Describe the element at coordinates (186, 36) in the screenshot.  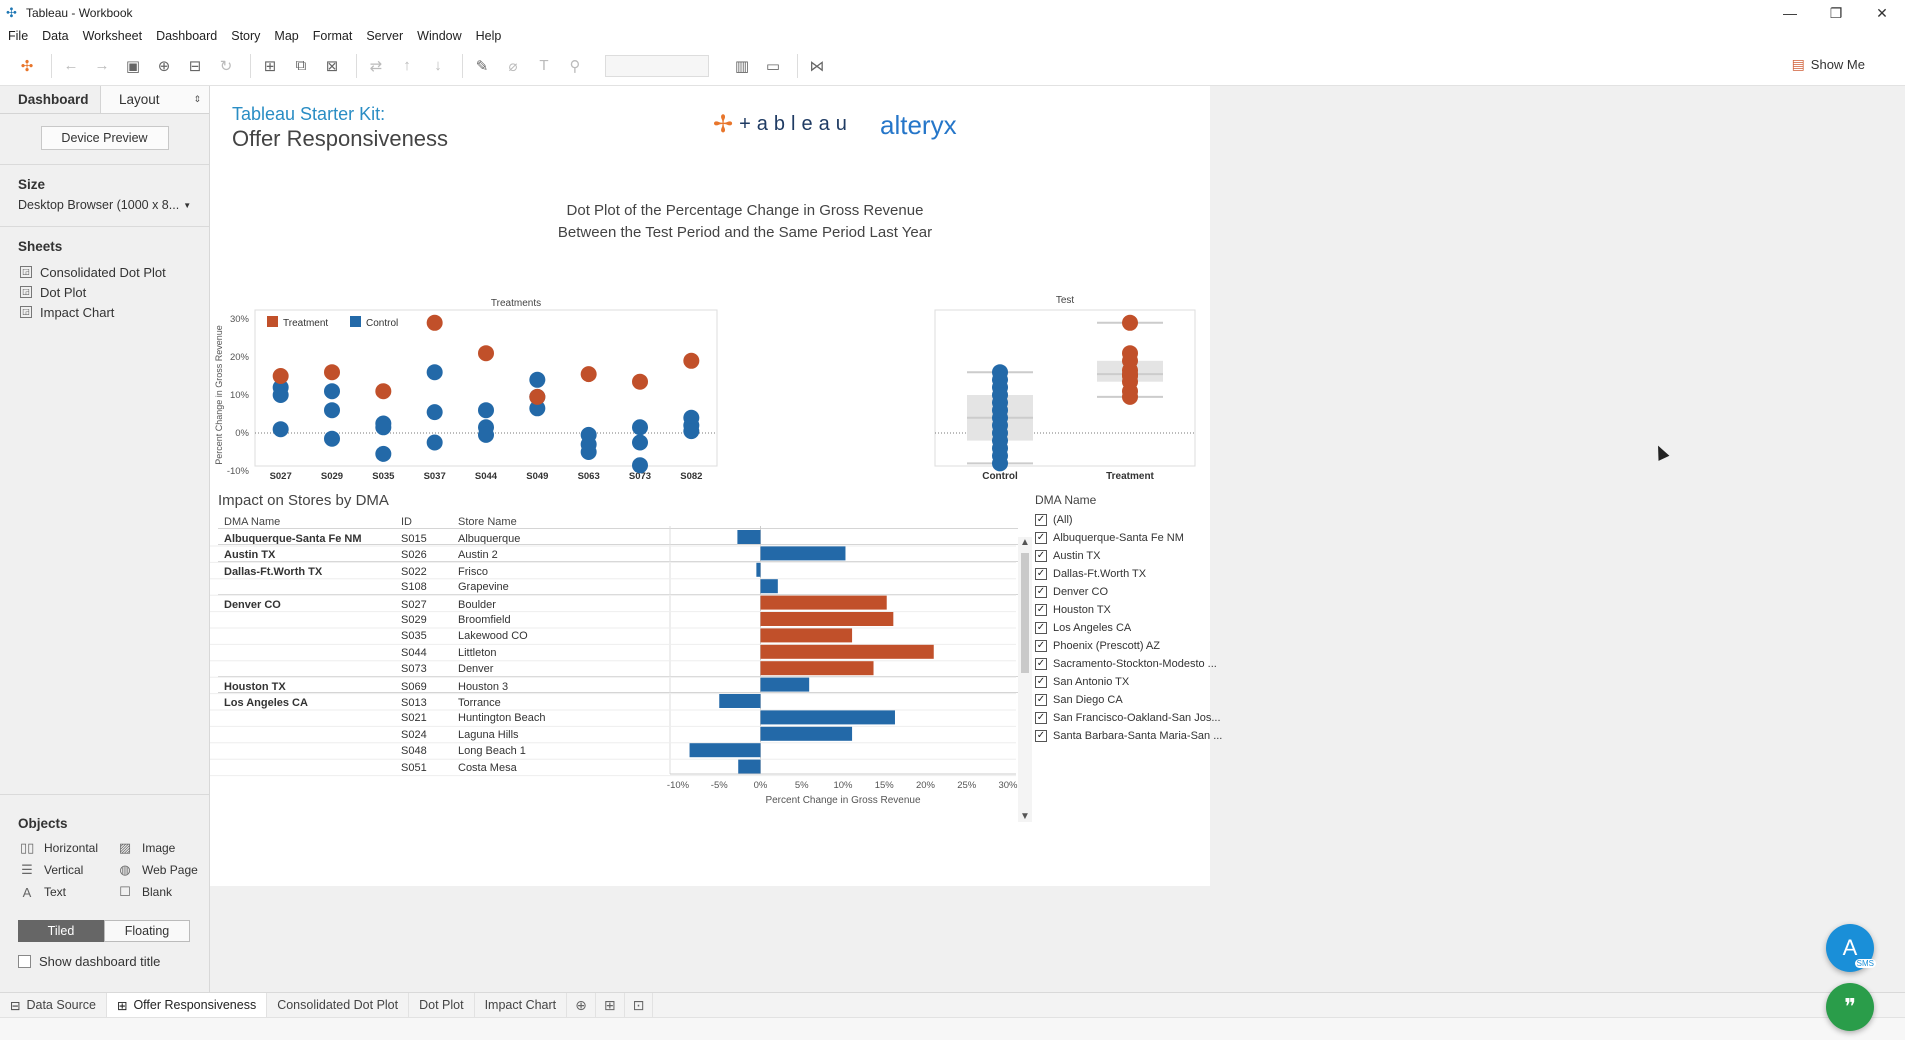
I see `menu-dashboard: Dashboard` at that location.